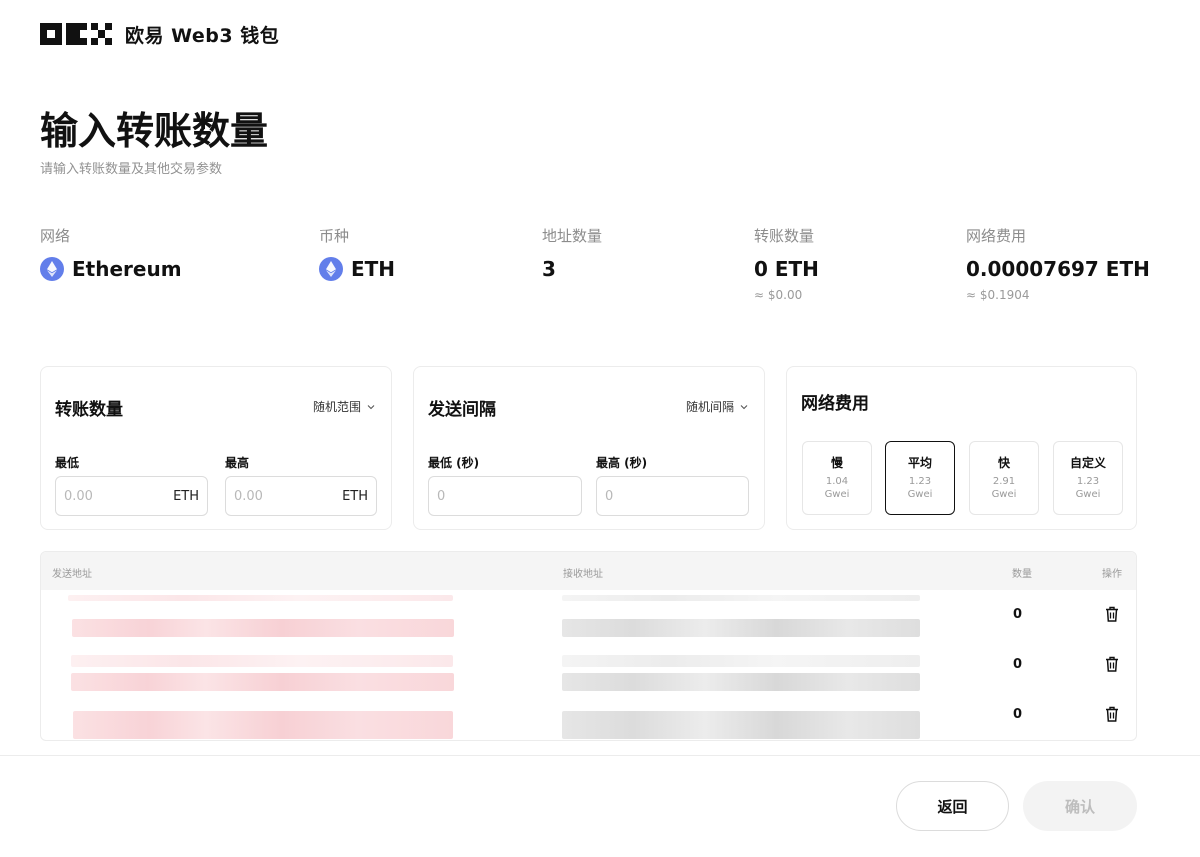  Describe the element at coordinates (72, 574) in the screenshot. I see `column-header-sender: 发送地址` at that location.